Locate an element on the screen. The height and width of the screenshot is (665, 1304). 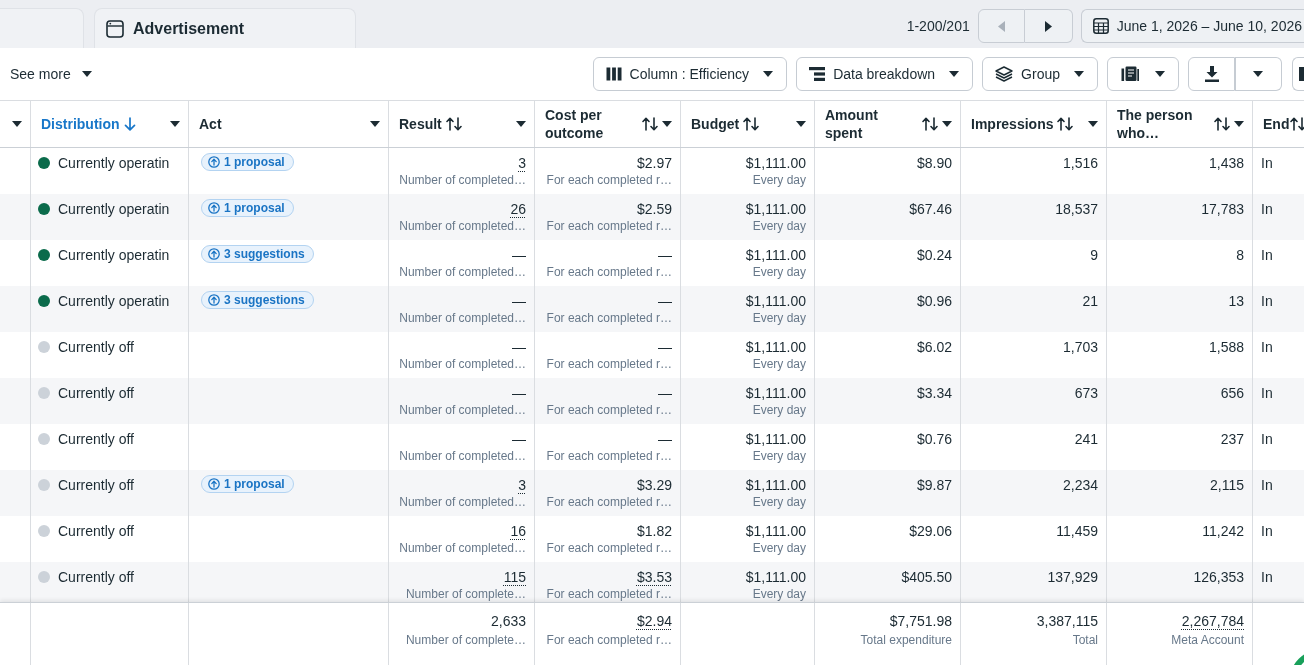
column-header: Amount spent is located at coordinates (871, 124).